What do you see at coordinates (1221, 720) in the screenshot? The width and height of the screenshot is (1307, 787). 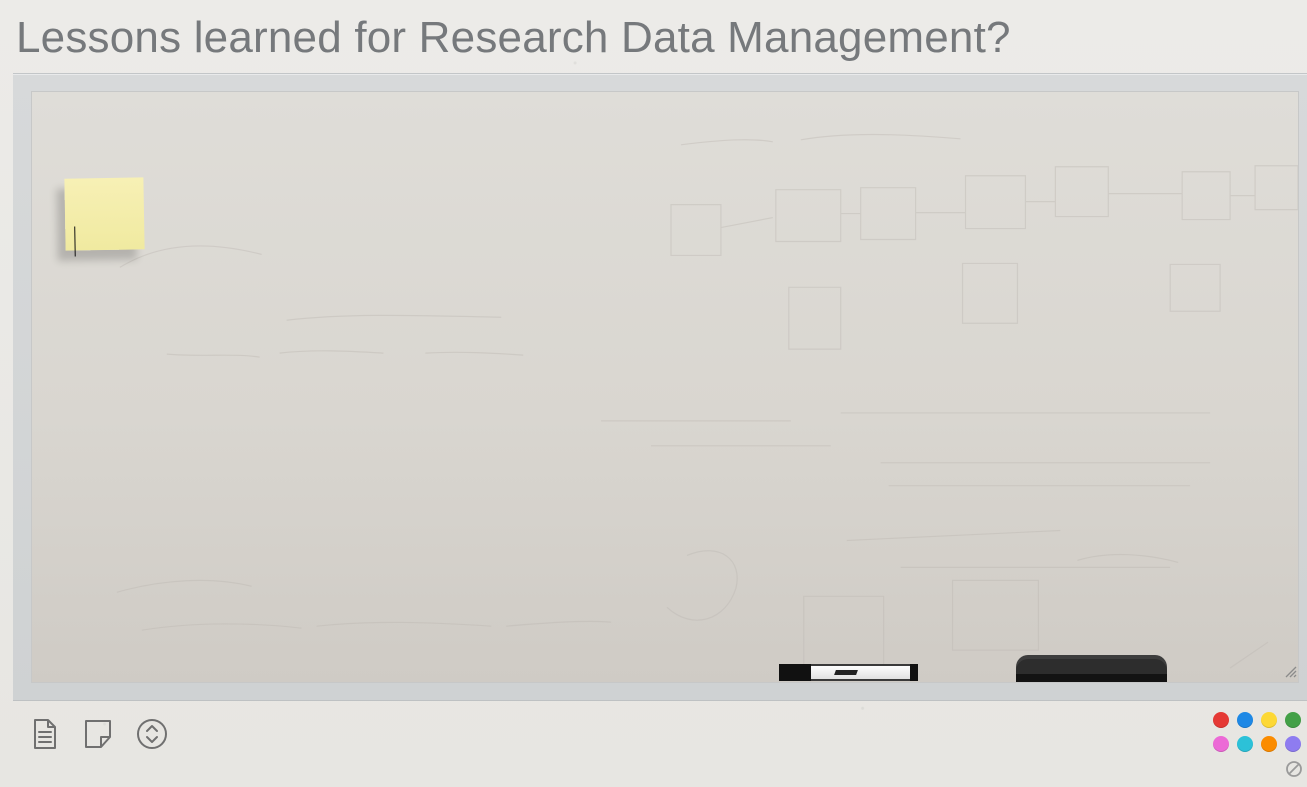 I see `color-swatch-red` at bounding box center [1221, 720].